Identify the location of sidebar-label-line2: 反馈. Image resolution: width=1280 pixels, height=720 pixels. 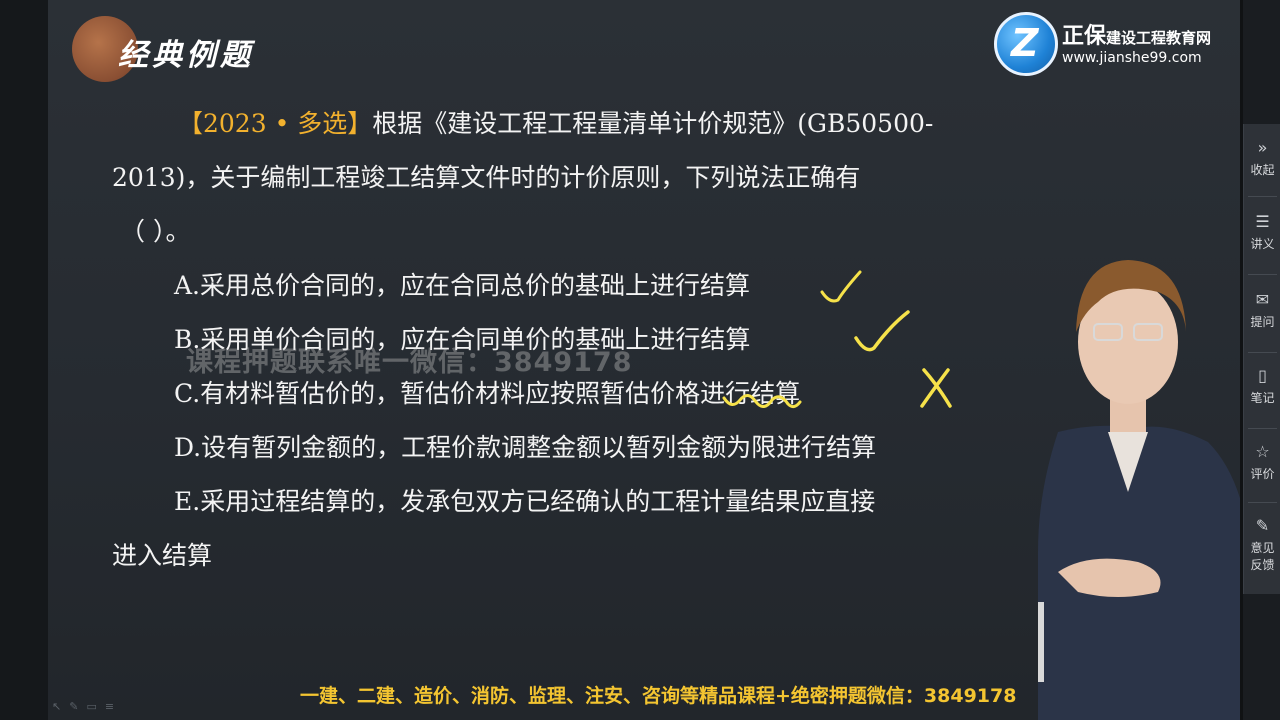
(1262, 565).